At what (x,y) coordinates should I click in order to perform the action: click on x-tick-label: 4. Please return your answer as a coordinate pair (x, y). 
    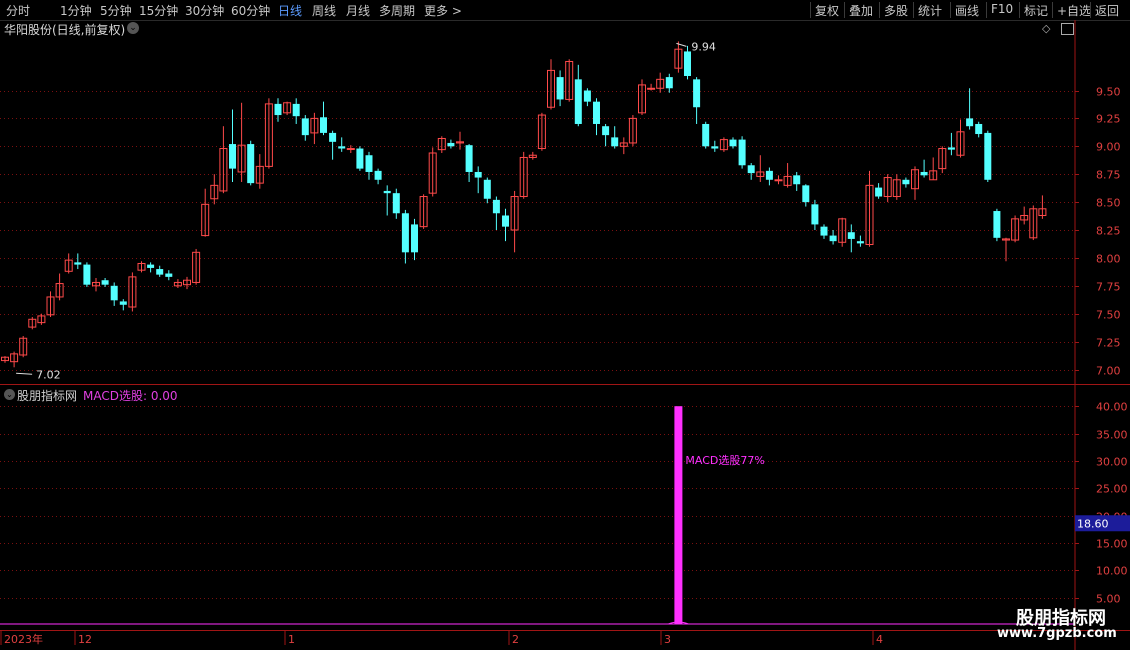
    Looking at the image, I should click on (879, 639).